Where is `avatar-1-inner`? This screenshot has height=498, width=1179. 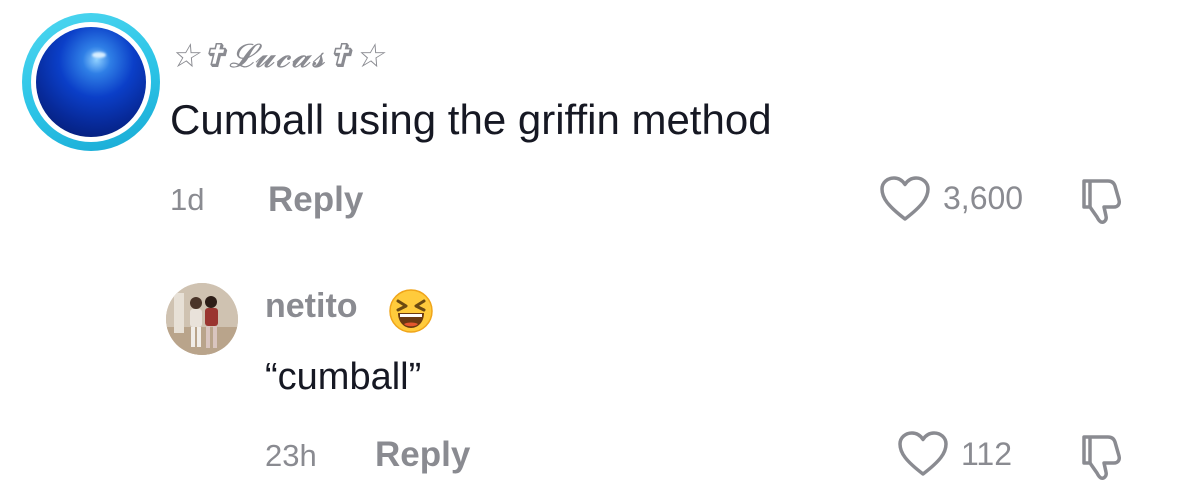 avatar-1-inner is located at coordinates (91, 82).